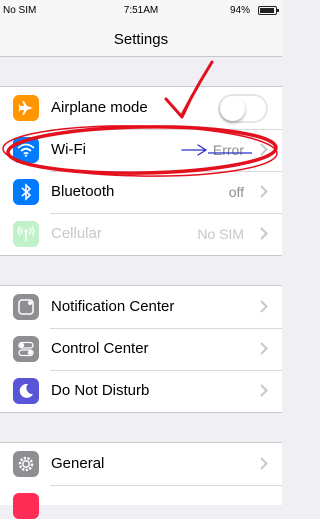 This screenshot has width=320, height=519. What do you see at coordinates (26, 108) in the screenshot?
I see `airplane-icon` at bounding box center [26, 108].